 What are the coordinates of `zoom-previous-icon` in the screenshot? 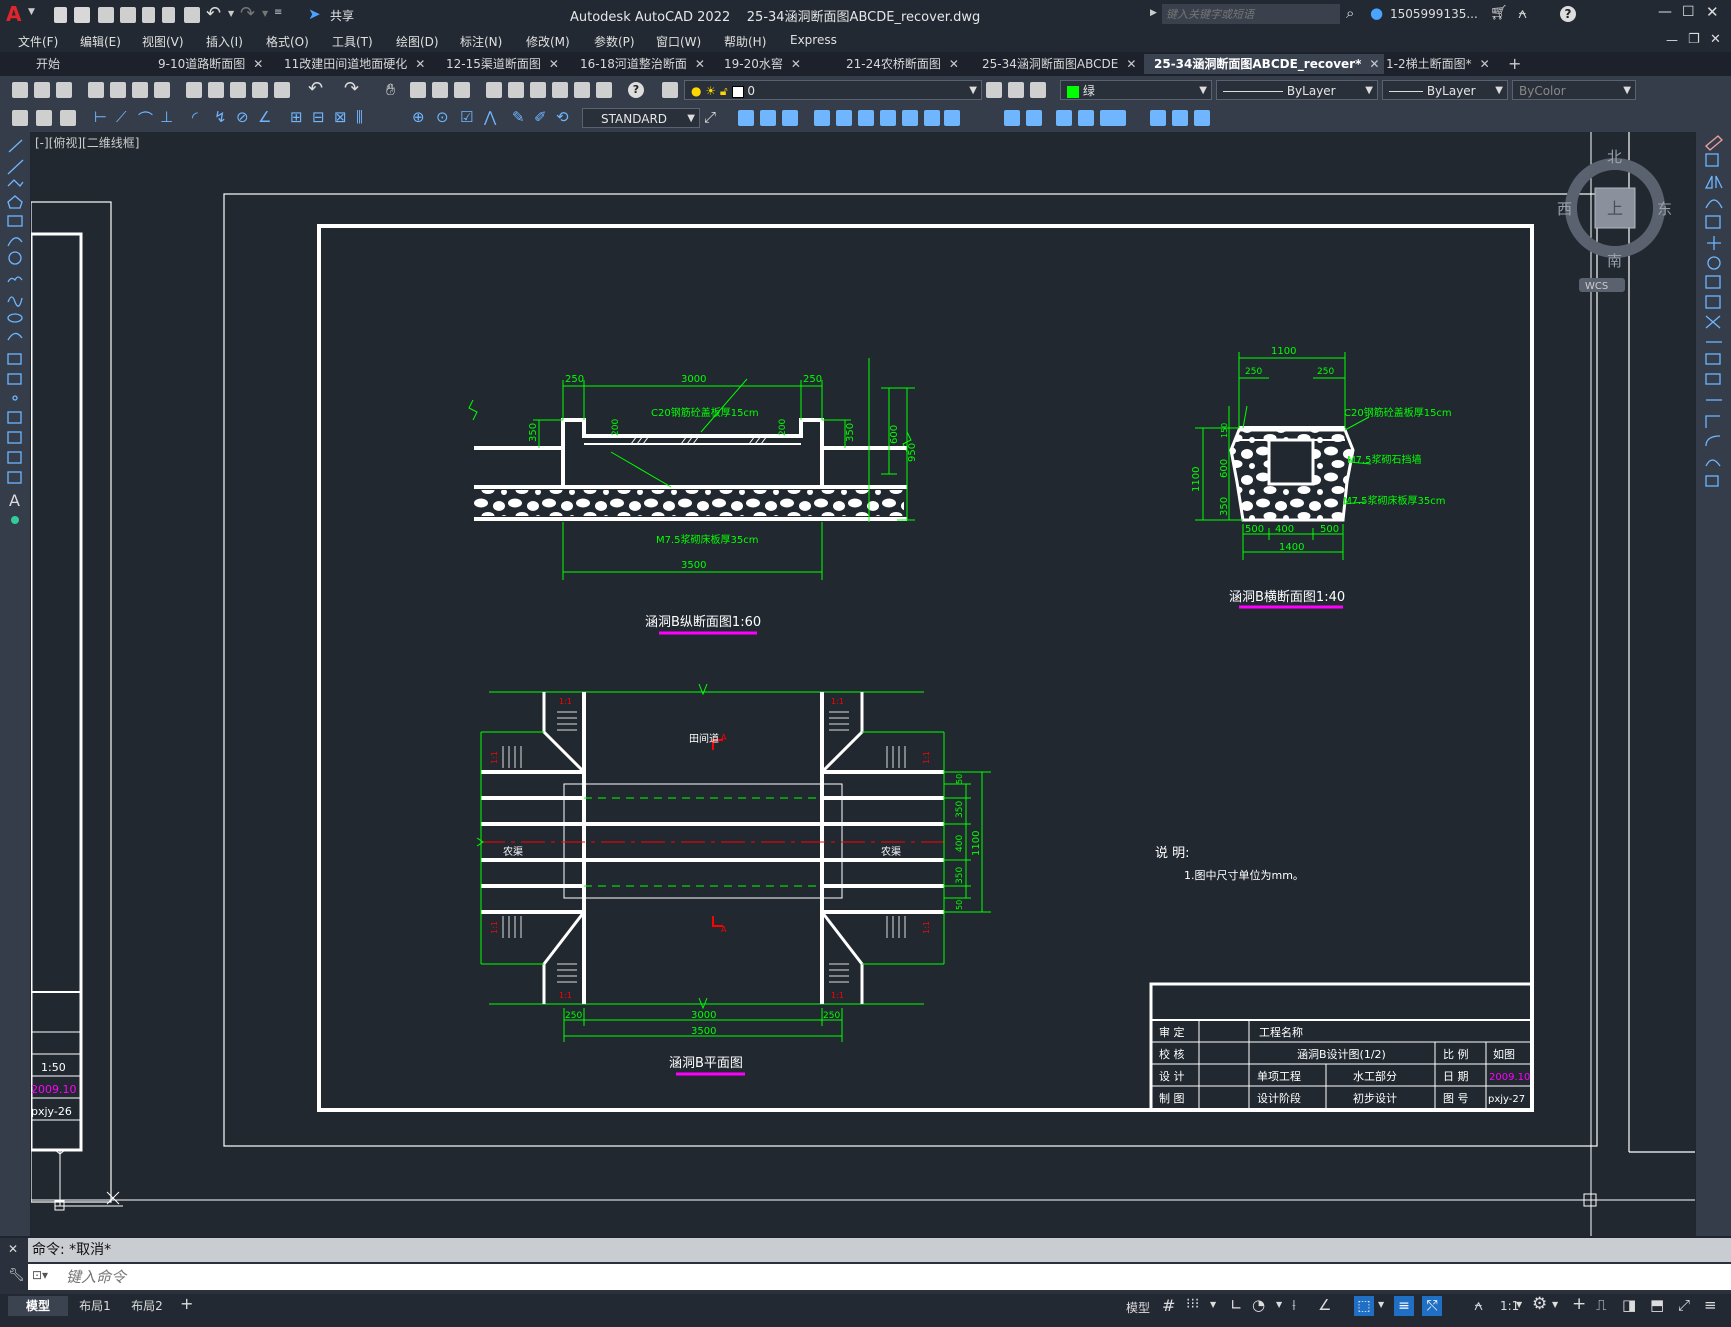 It's located at (462, 90).